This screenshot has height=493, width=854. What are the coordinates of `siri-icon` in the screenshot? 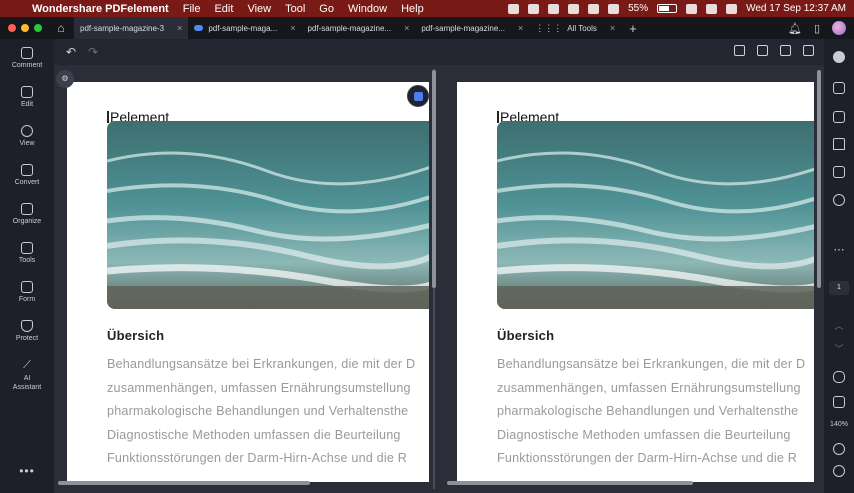 It's located at (732, 8).